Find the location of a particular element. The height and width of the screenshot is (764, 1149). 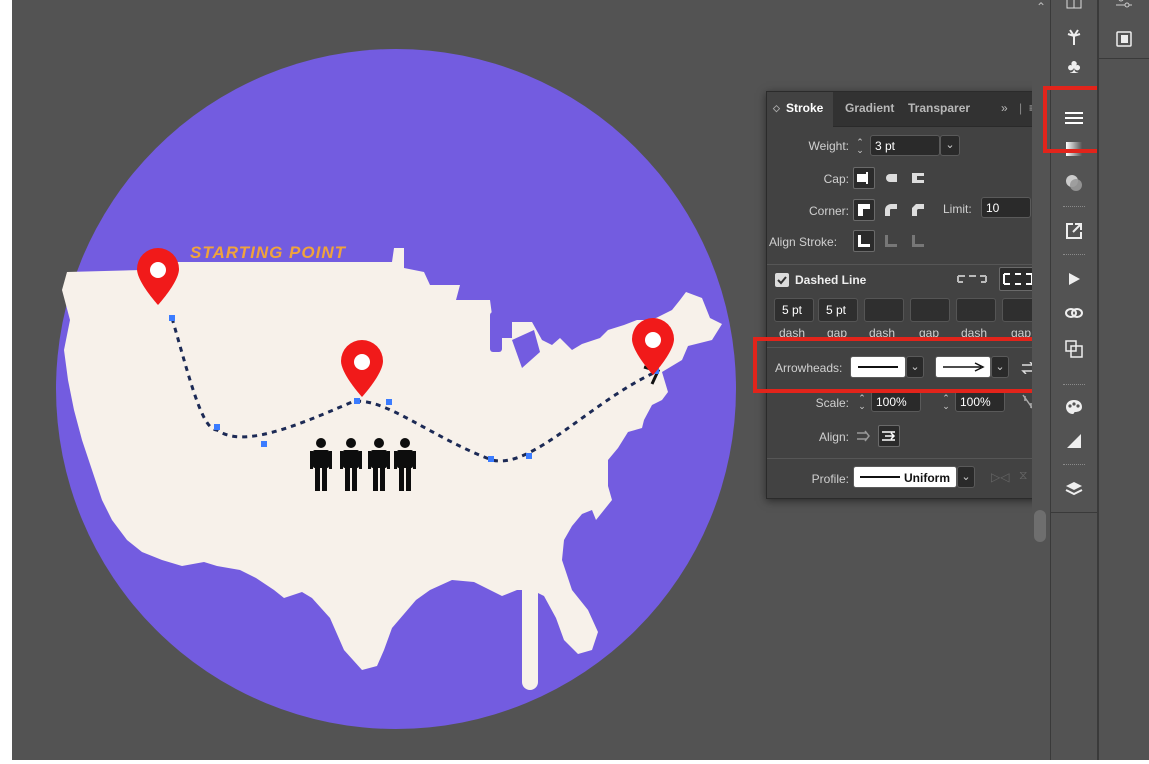

align-center-icon is located at coordinates (864, 241).